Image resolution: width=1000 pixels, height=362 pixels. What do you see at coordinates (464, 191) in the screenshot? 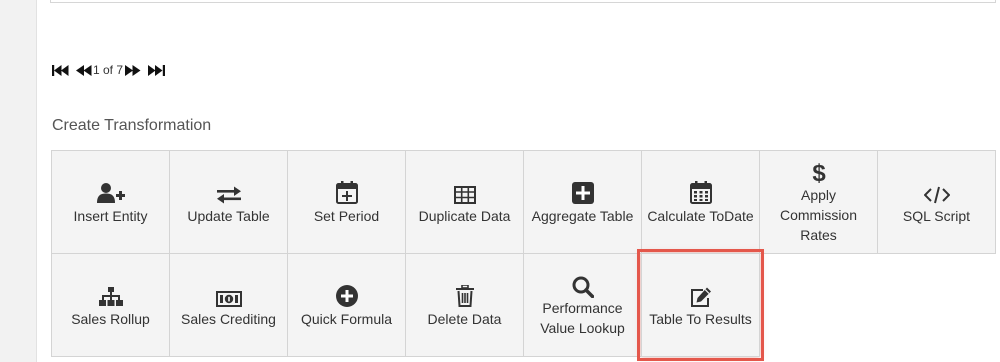
I see `table-grid-icon` at bounding box center [464, 191].